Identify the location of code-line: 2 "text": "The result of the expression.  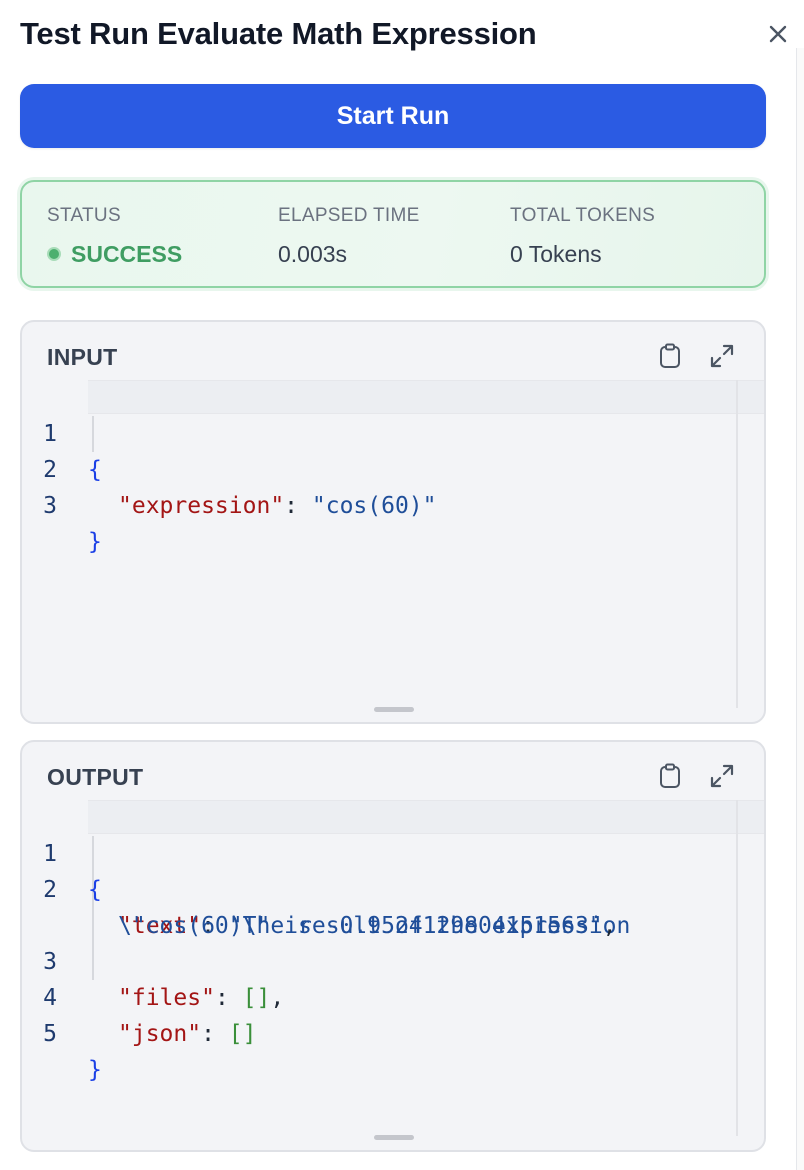
(326, 887).